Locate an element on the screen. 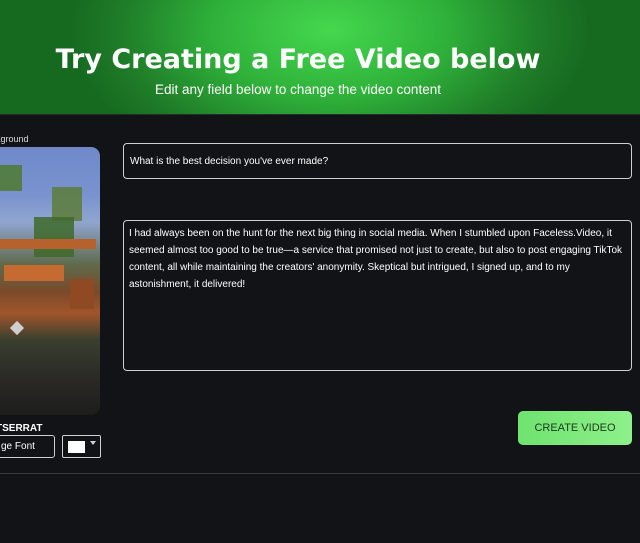 This screenshot has height=543, width=640. create-video-button: CREATE VIDEO is located at coordinates (575, 428).